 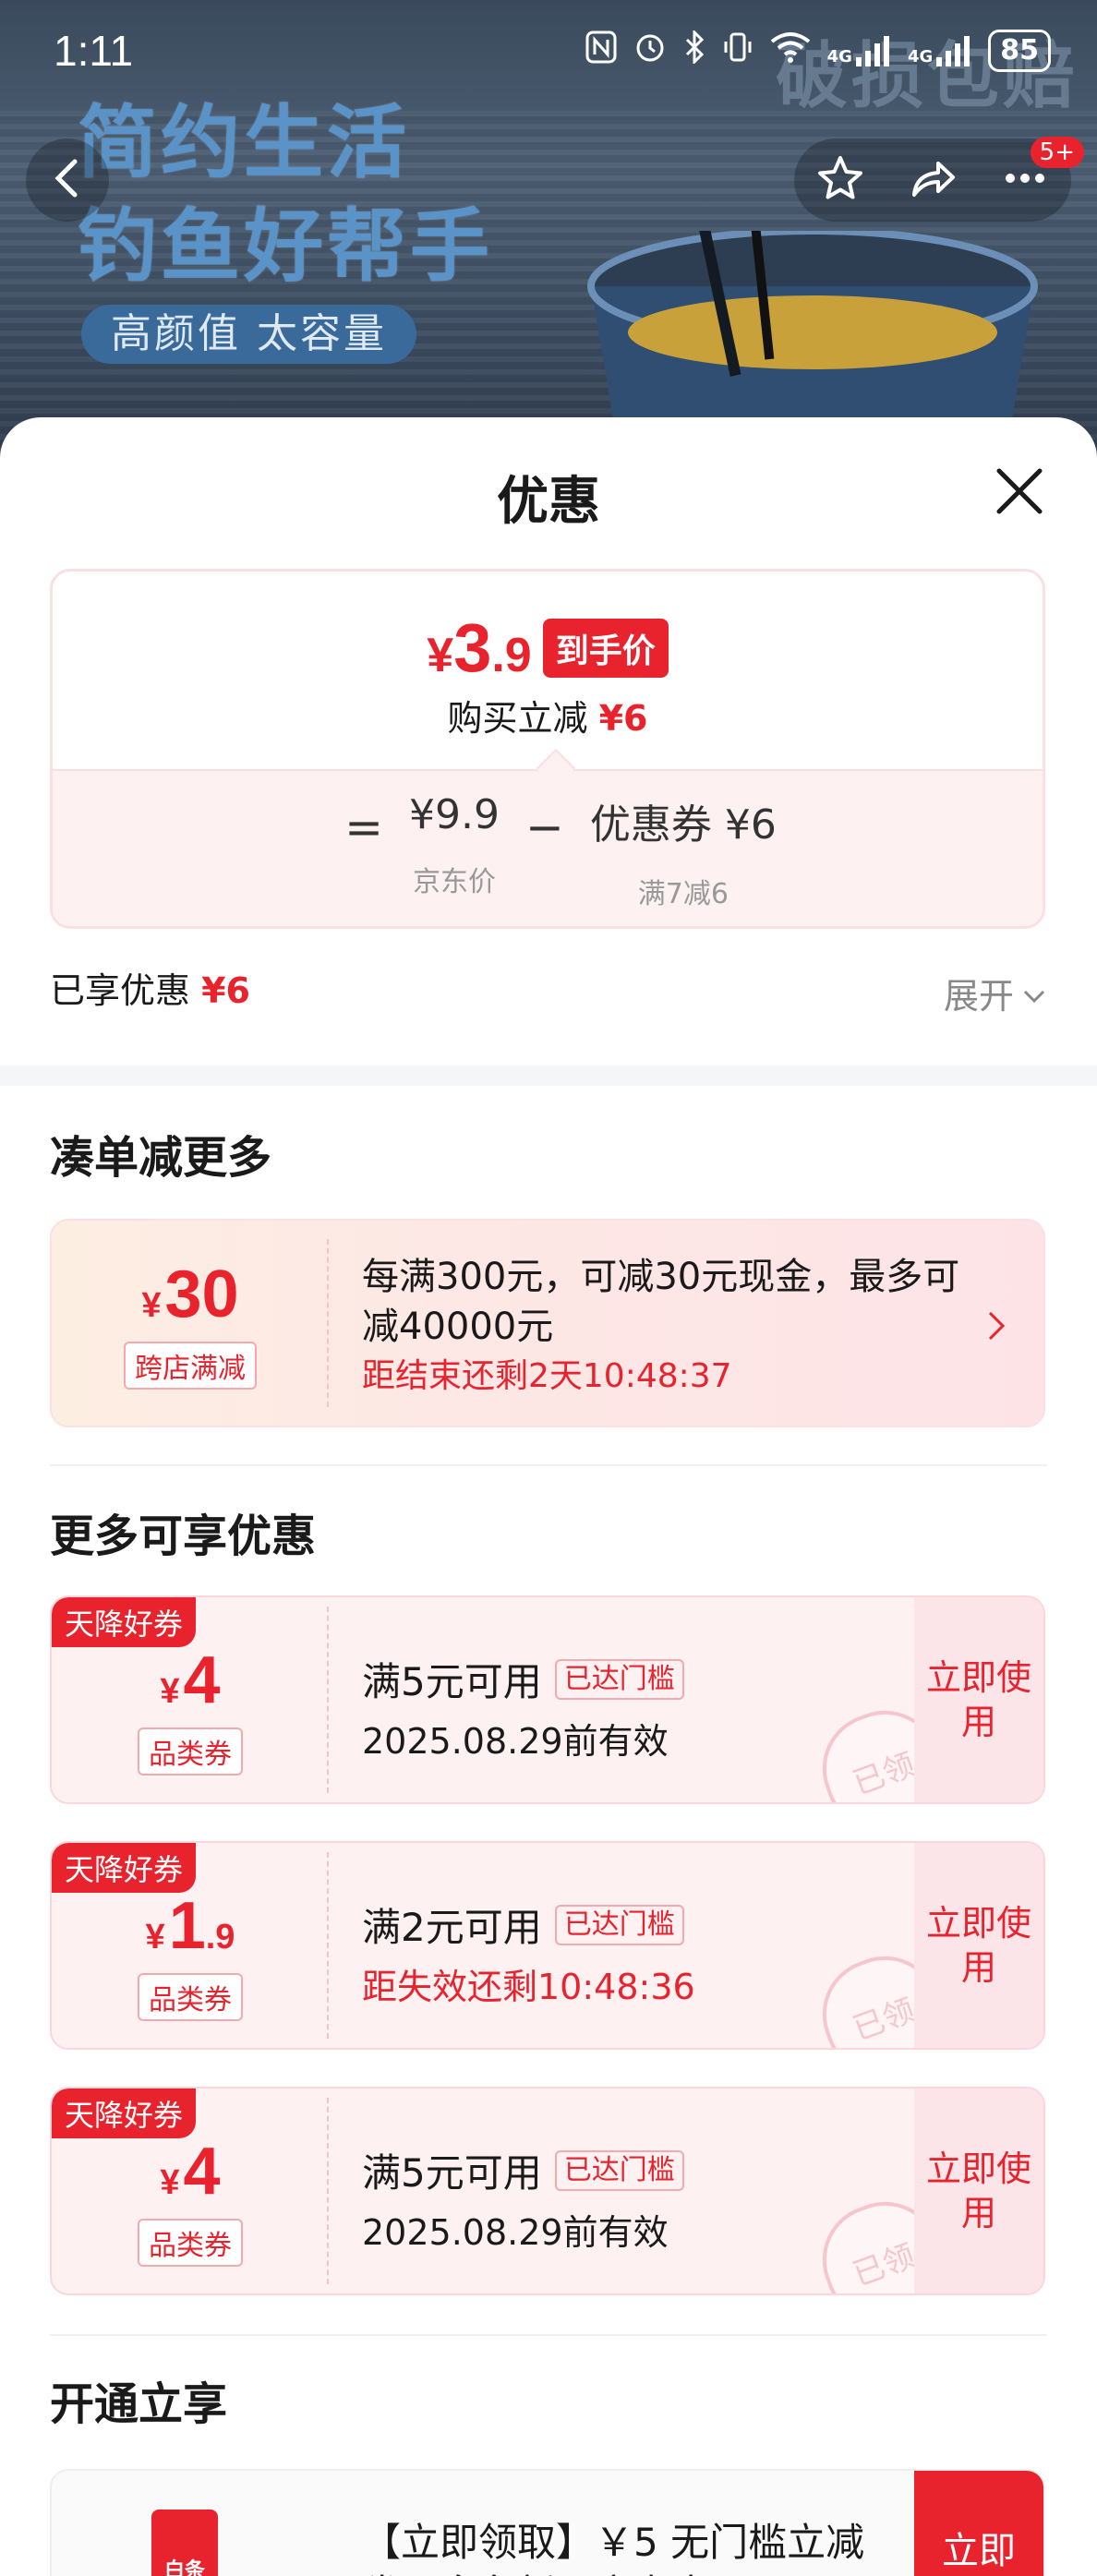 What do you see at coordinates (184, 2543) in the screenshot?
I see `baitiao-icon: 白条` at bounding box center [184, 2543].